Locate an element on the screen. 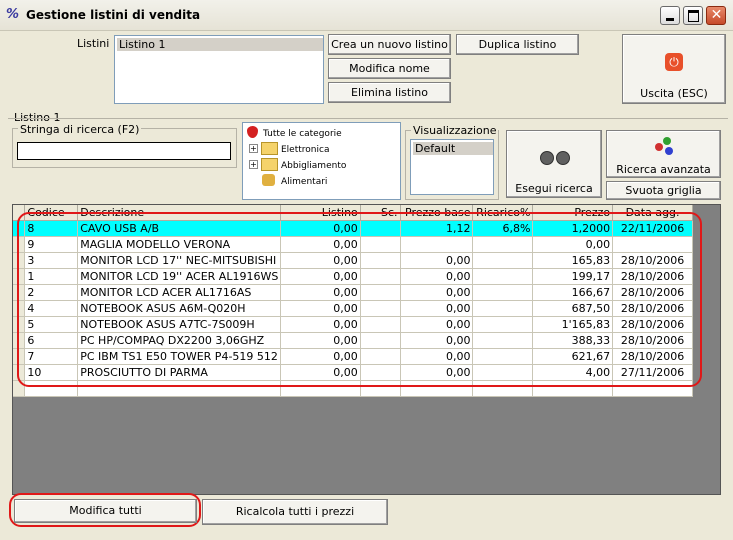  table-cell: 166,67 is located at coordinates (573, 292).